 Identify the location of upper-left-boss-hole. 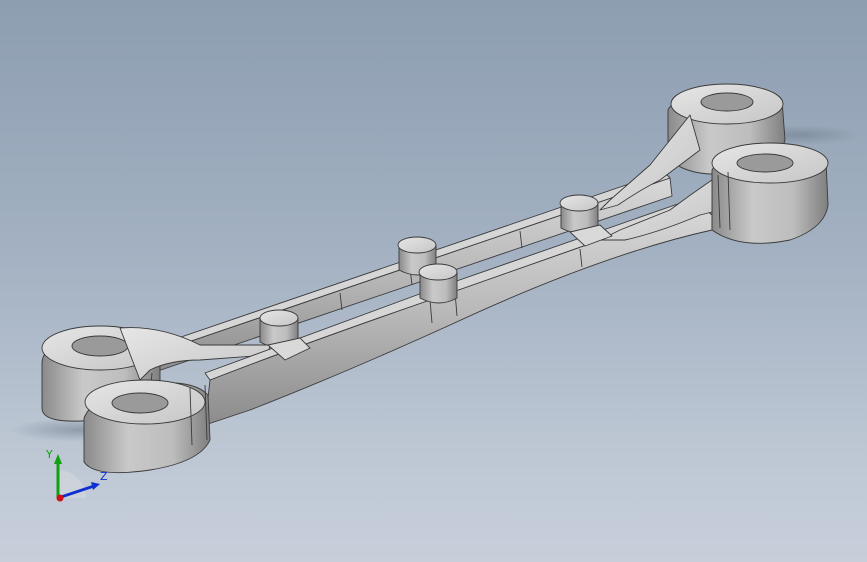
(100, 346).